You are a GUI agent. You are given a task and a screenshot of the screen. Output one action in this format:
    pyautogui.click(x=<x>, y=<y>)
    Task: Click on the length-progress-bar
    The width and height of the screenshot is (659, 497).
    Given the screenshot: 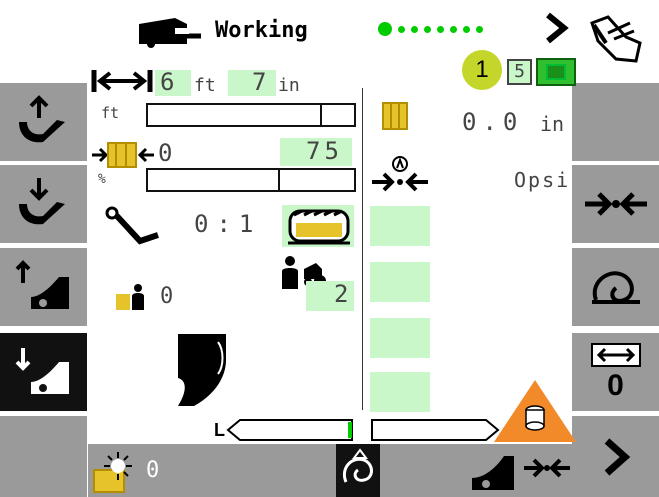 What is the action you would take?
    pyautogui.click(x=251, y=115)
    